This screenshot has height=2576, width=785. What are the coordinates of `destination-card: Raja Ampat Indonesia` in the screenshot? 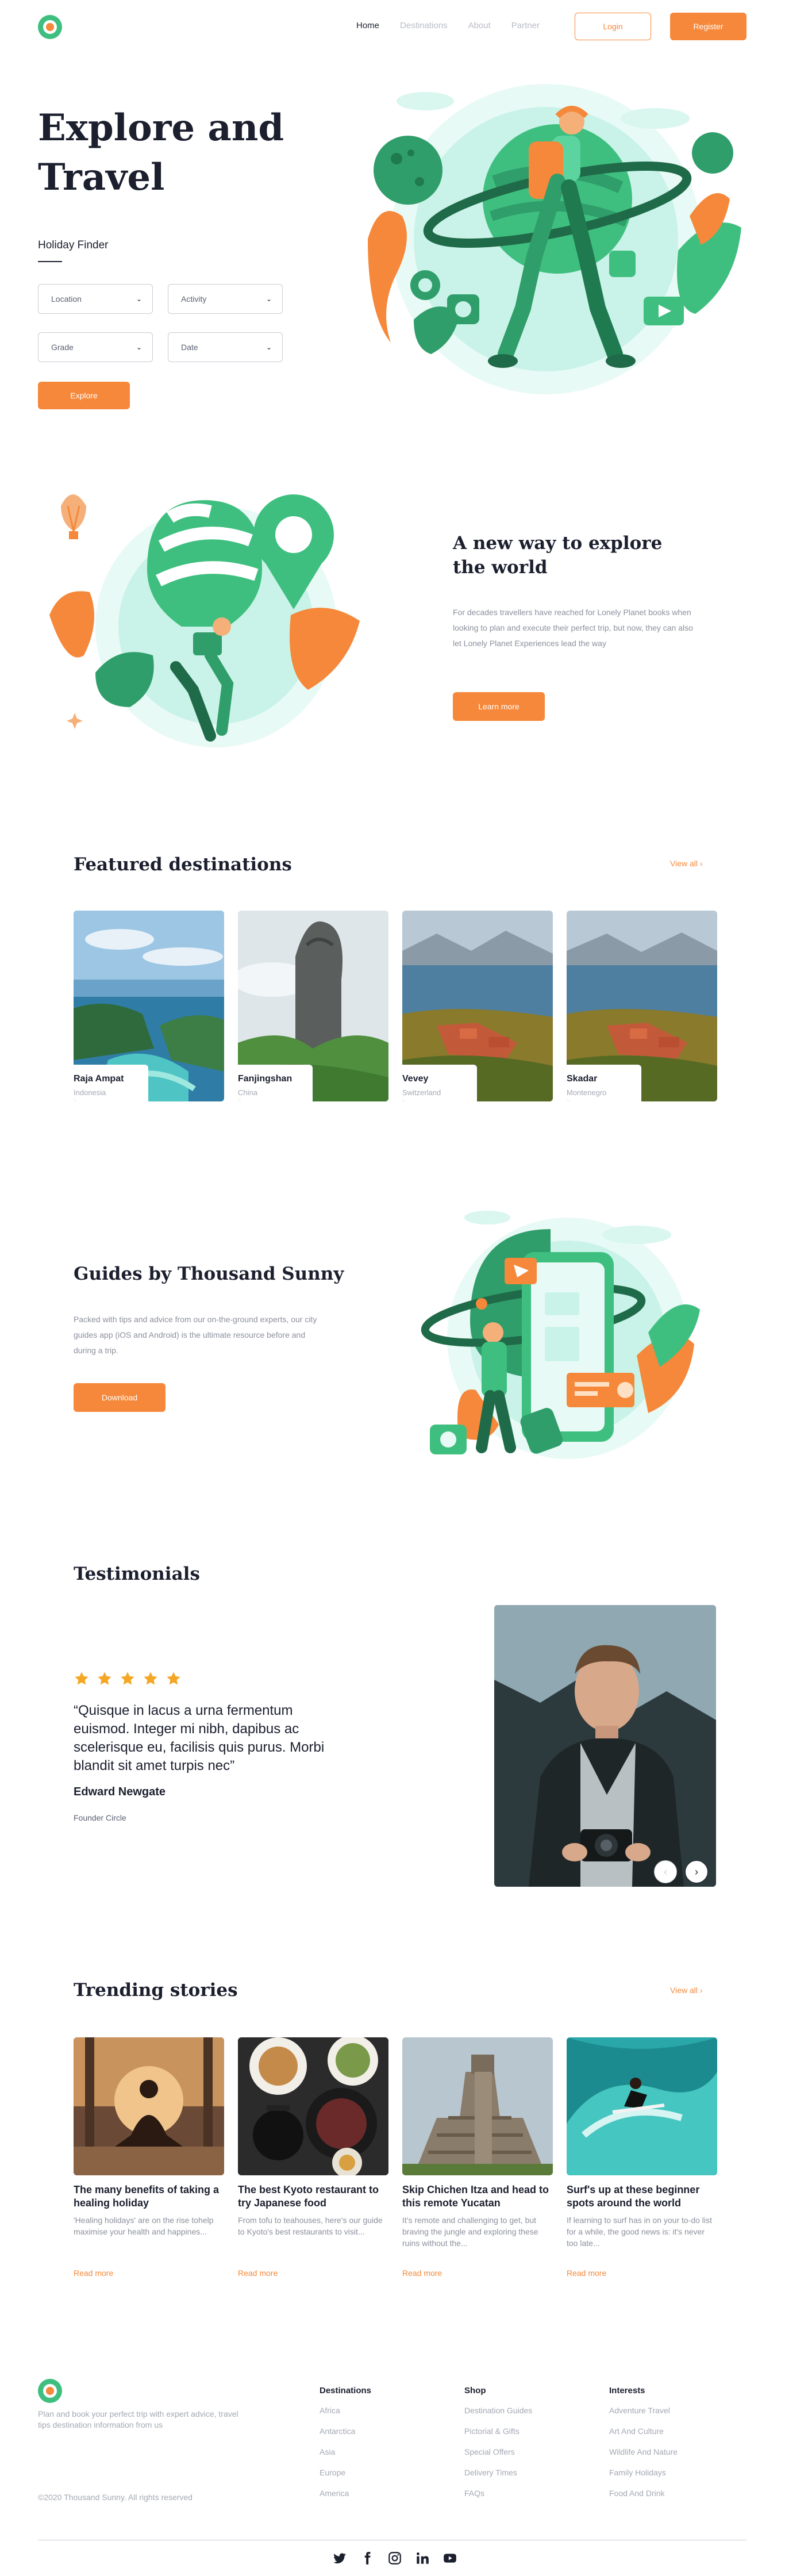 It's located at (149, 1006).